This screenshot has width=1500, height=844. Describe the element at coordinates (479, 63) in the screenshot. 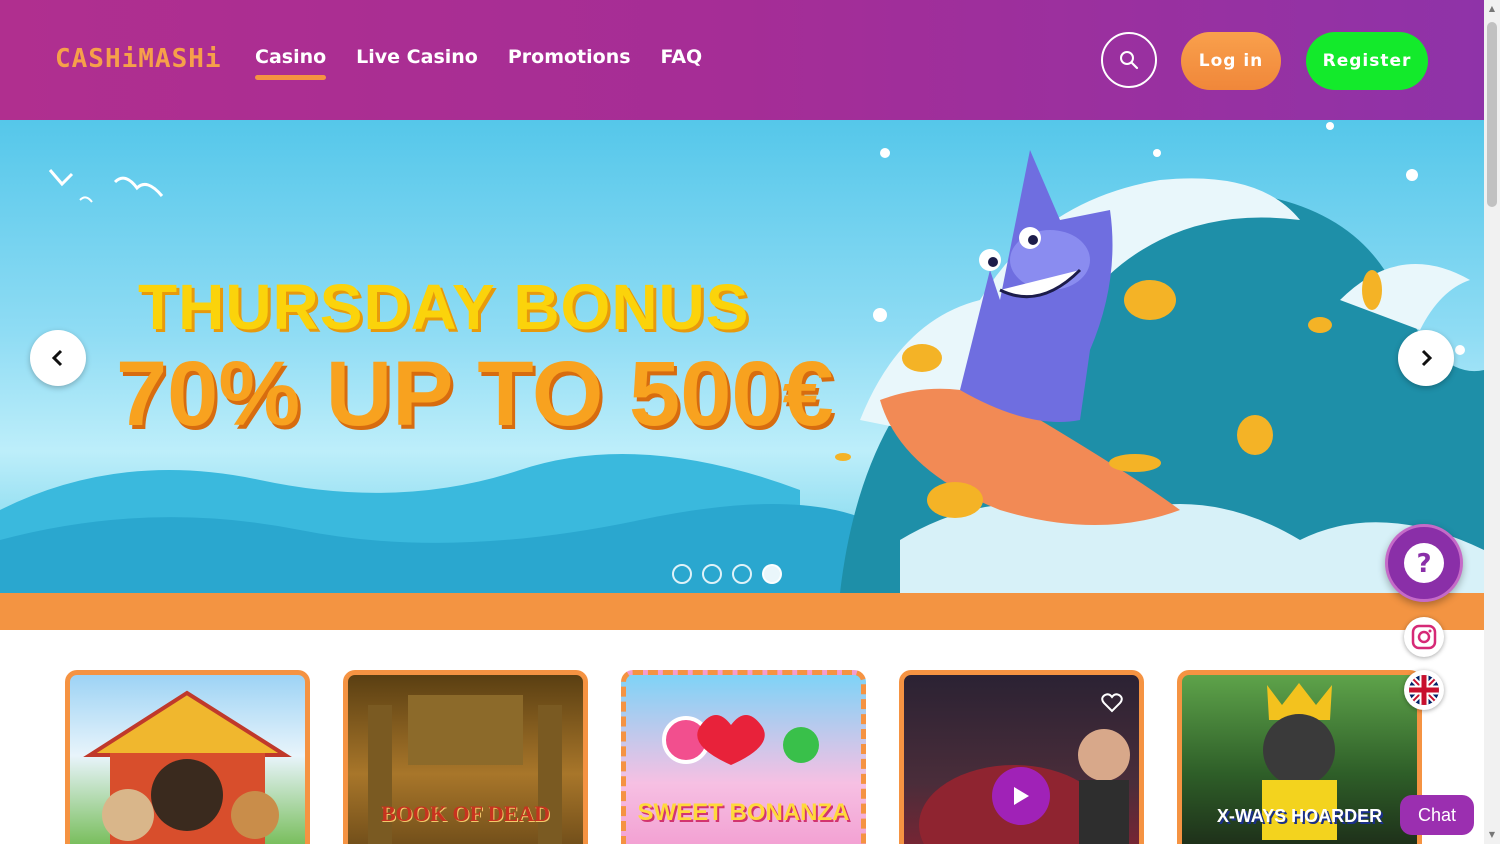

I see `main-nav: Casino Live Casino Promotions FAQ` at that location.